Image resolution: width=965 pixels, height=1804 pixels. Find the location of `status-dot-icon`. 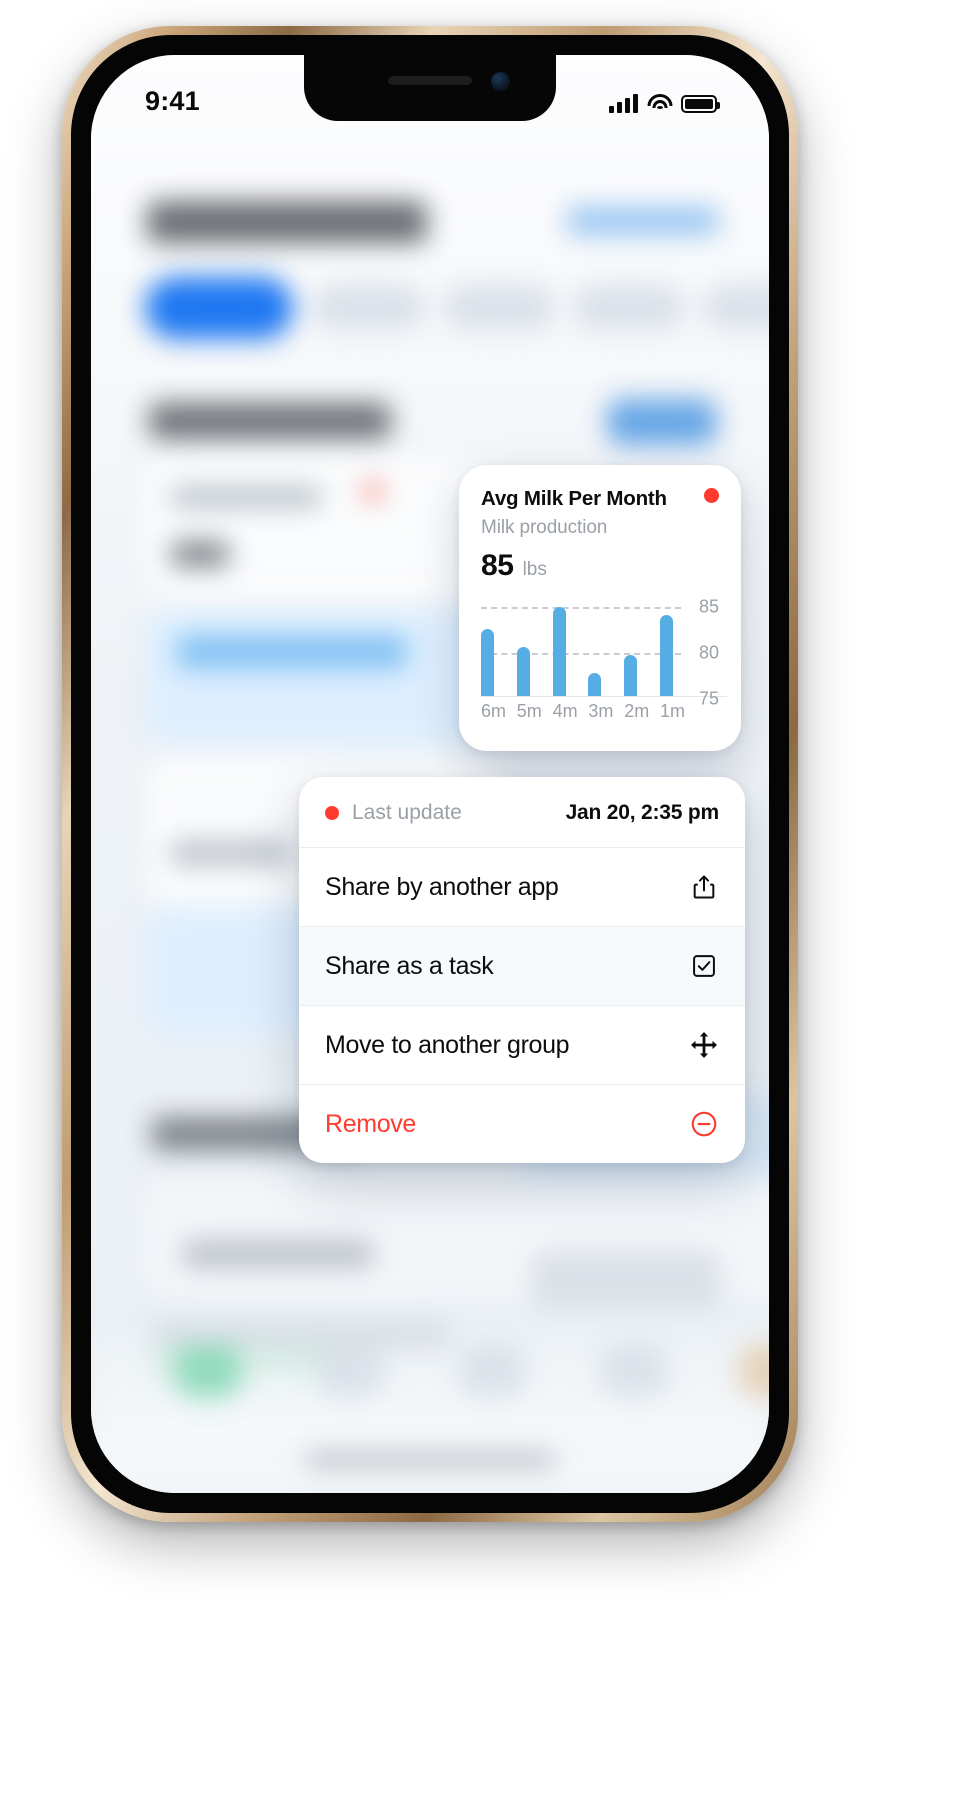

status-dot-icon is located at coordinates (332, 813).